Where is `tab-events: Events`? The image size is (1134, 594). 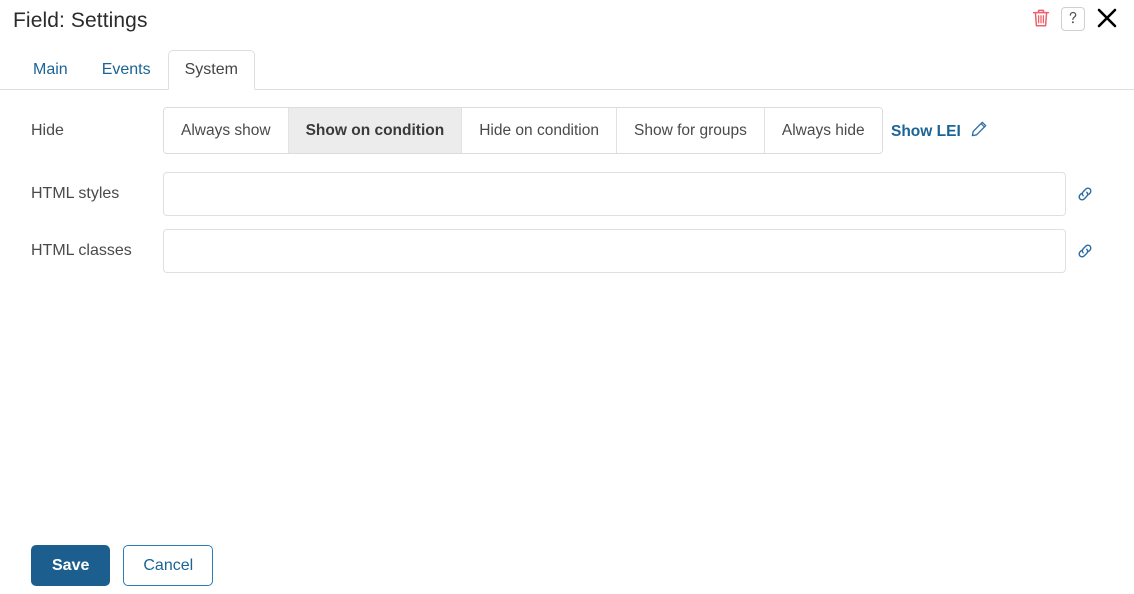 tab-events: Events is located at coordinates (126, 70).